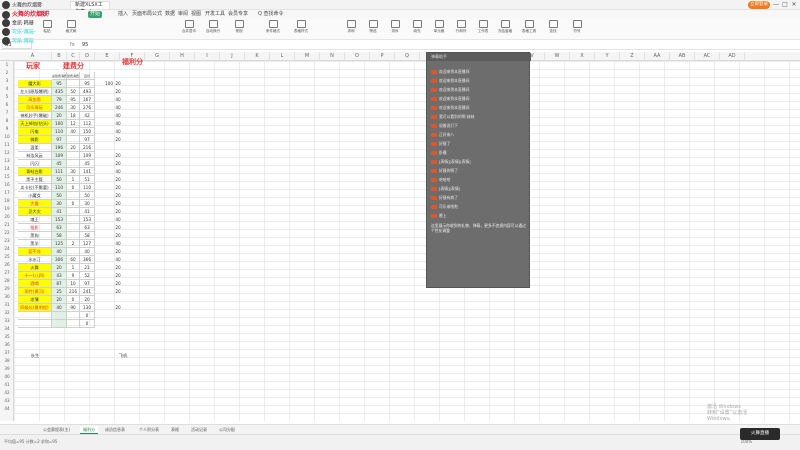 This screenshot has height=450, width=800. I want to click on direct-pay-cell: 42, so click(87, 116).